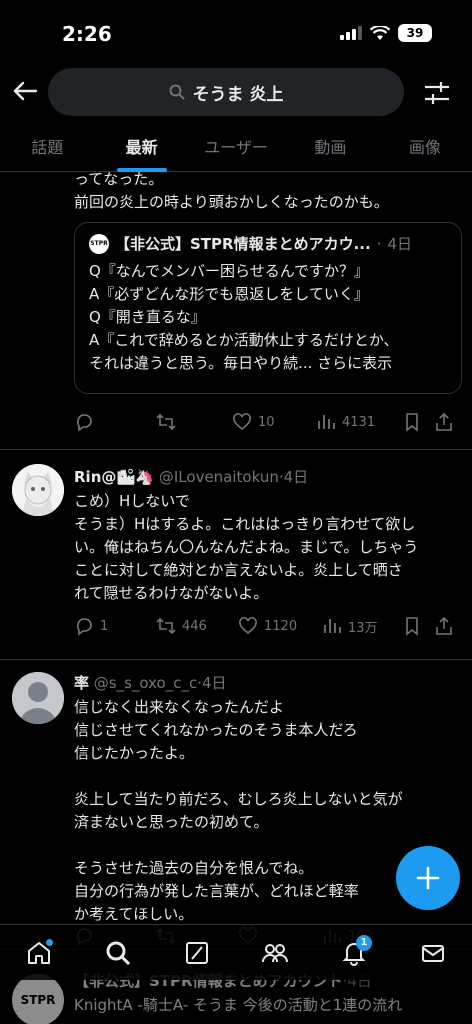 The width and height of the screenshot is (472, 1024). What do you see at coordinates (231, 190) in the screenshot?
I see `tweet-text: ってなった。 前回の炎上の時より頭おかしくなったのかも。` at bounding box center [231, 190].